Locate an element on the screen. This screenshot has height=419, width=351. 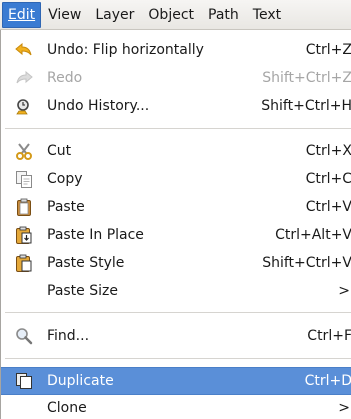
menu-item-label-text: Paste In Place is located at coordinates (95, 235).